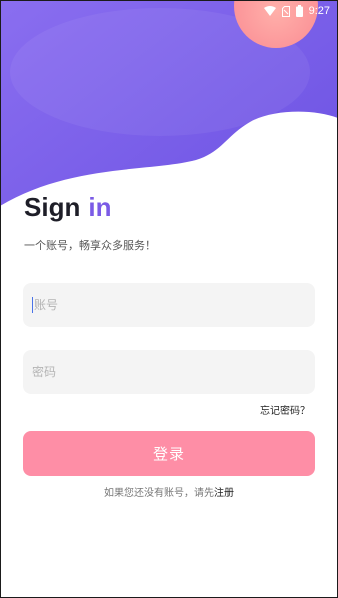  What do you see at coordinates (52, 207) in the screenshot?
I see `title-main: Sign` at bounding box center [52, 207].